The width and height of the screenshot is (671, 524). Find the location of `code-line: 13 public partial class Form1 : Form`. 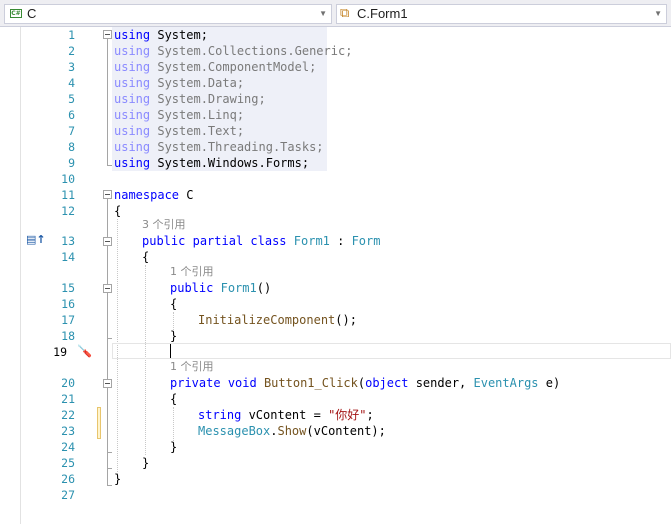

code-line: 13 public partial class Form1 : Form is located at coordinates (335, 241).